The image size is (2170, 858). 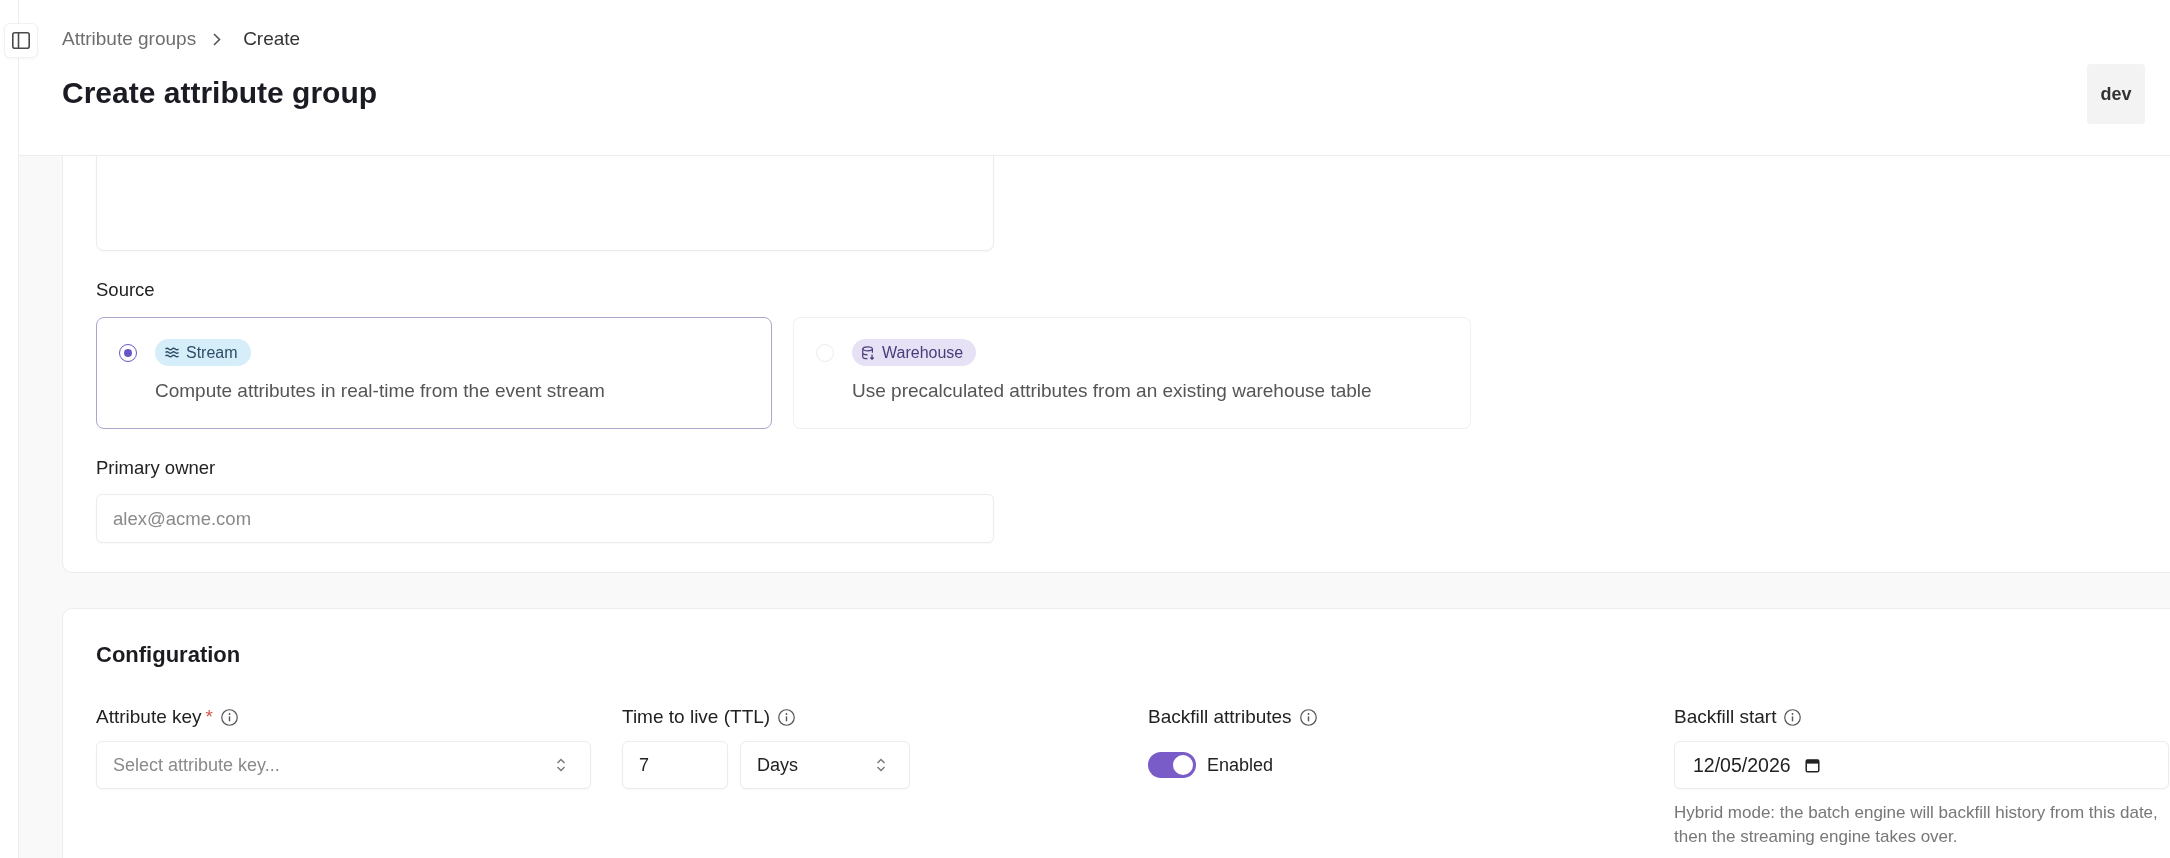 I want to click on help-text: Hybrid mode: the batch engine will backfill history from this date, then the streaming engine takes over., so click(x=1916, y=825).